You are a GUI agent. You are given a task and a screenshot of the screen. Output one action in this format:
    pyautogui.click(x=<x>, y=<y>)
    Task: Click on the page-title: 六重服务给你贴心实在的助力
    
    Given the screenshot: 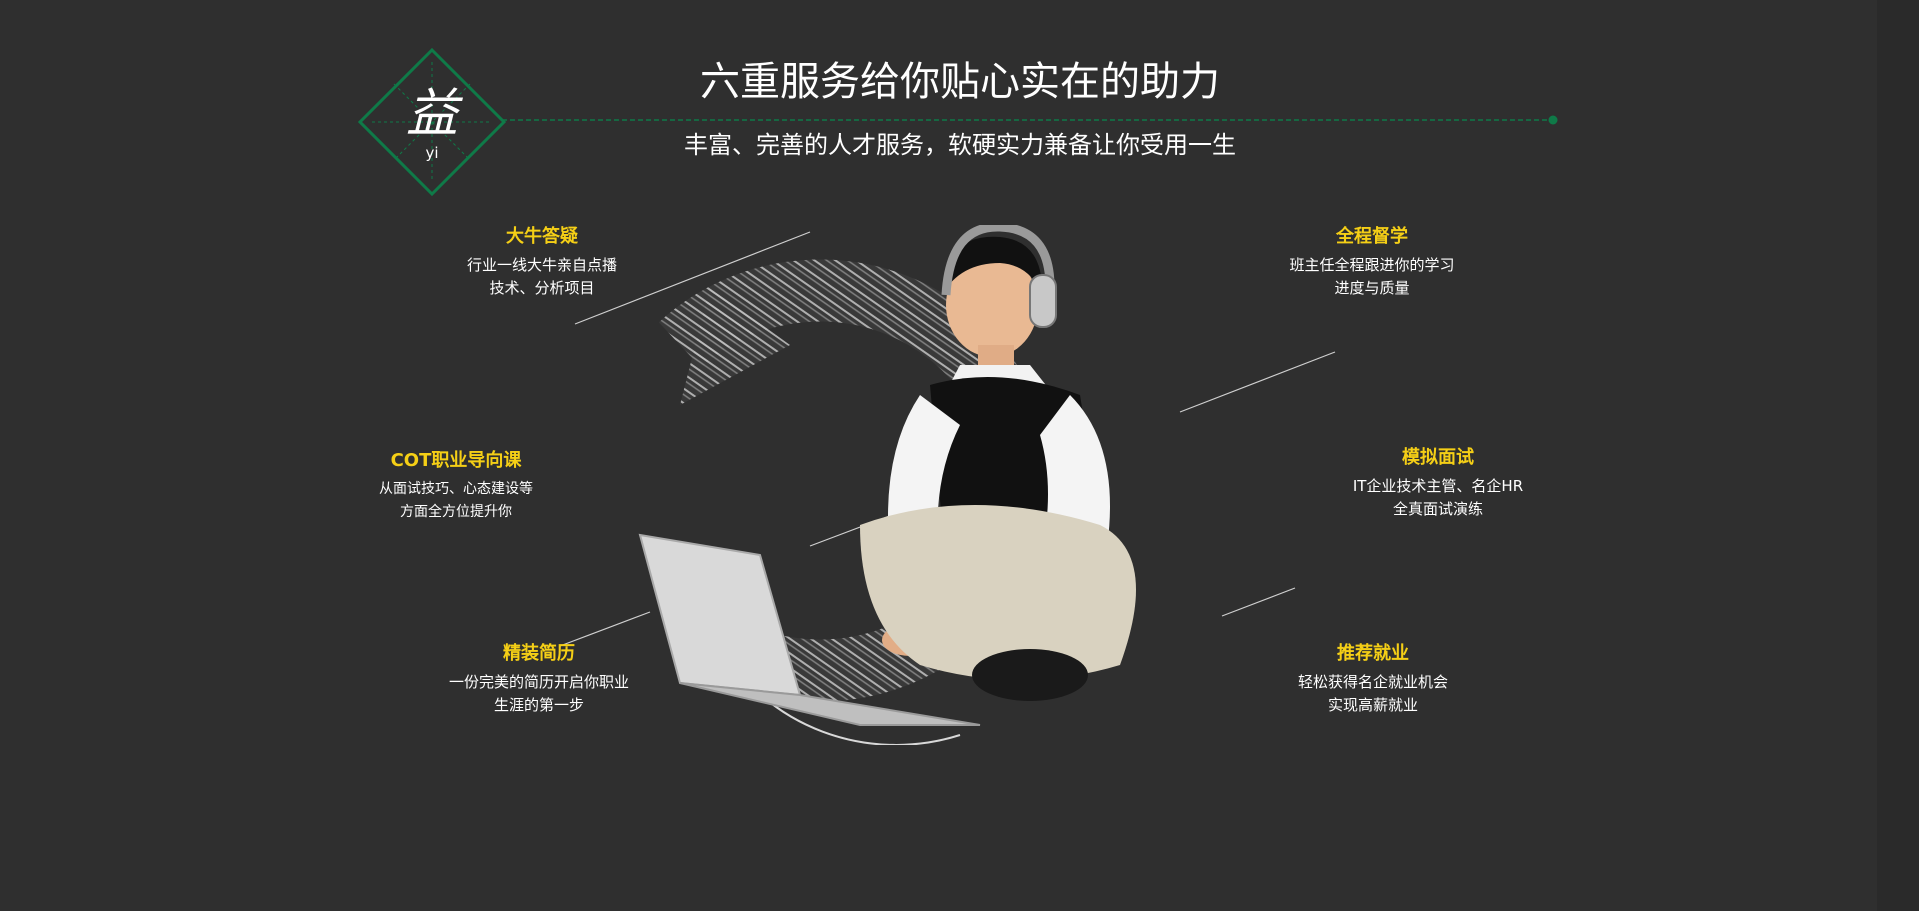 What is the action you would take?
    pyautogui.click(x=960, y=82)
    